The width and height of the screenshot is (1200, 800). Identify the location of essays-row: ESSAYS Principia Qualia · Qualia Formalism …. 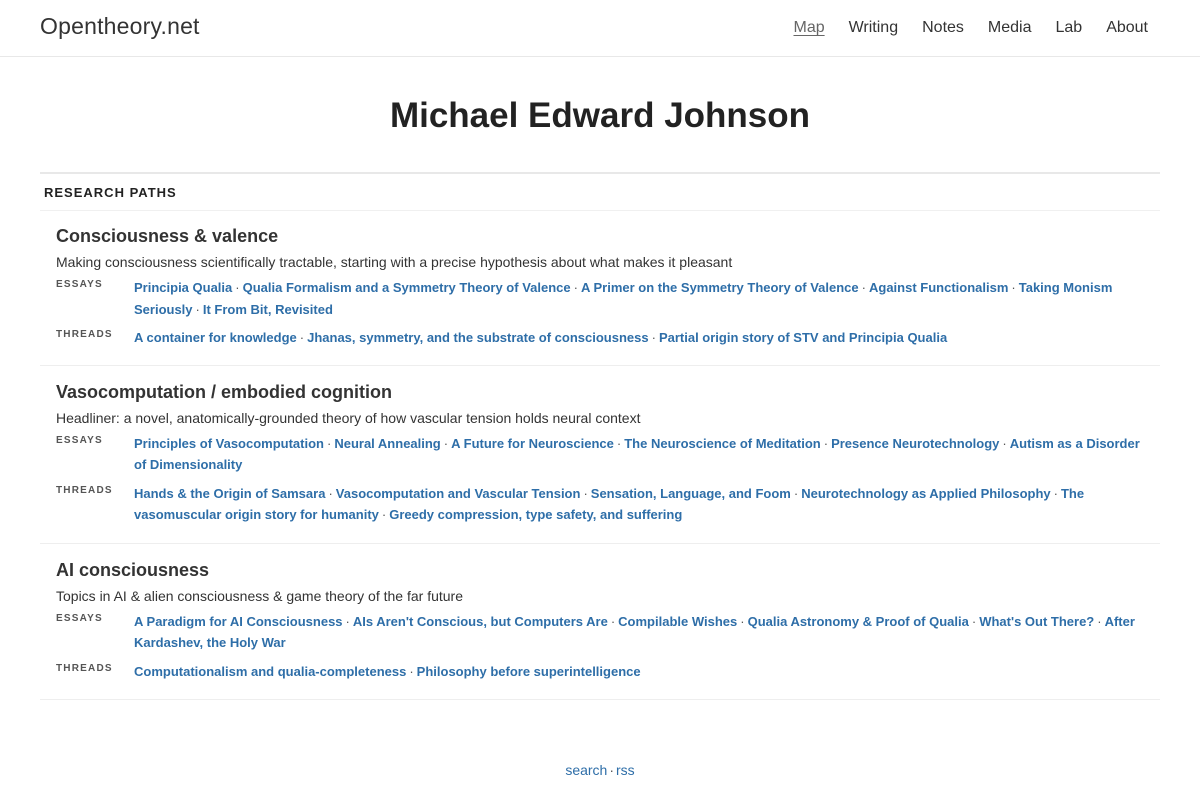
(600, 298).